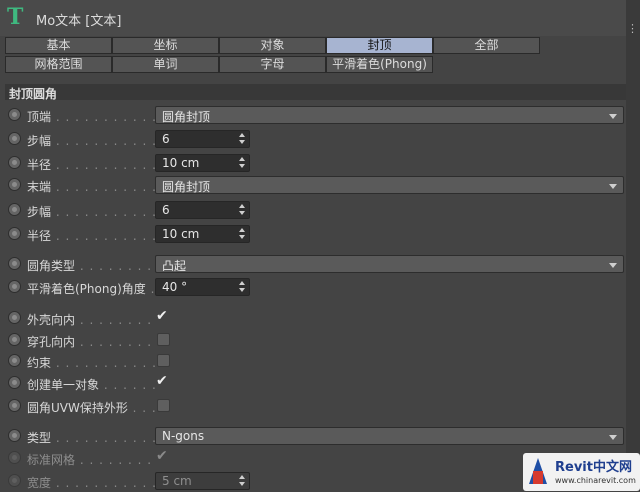 This screenshot has height=492, width=640. Describe the element at coordinates (202, 163) in the screenshot. I see `start-radius-input: 10 cm` at that location.